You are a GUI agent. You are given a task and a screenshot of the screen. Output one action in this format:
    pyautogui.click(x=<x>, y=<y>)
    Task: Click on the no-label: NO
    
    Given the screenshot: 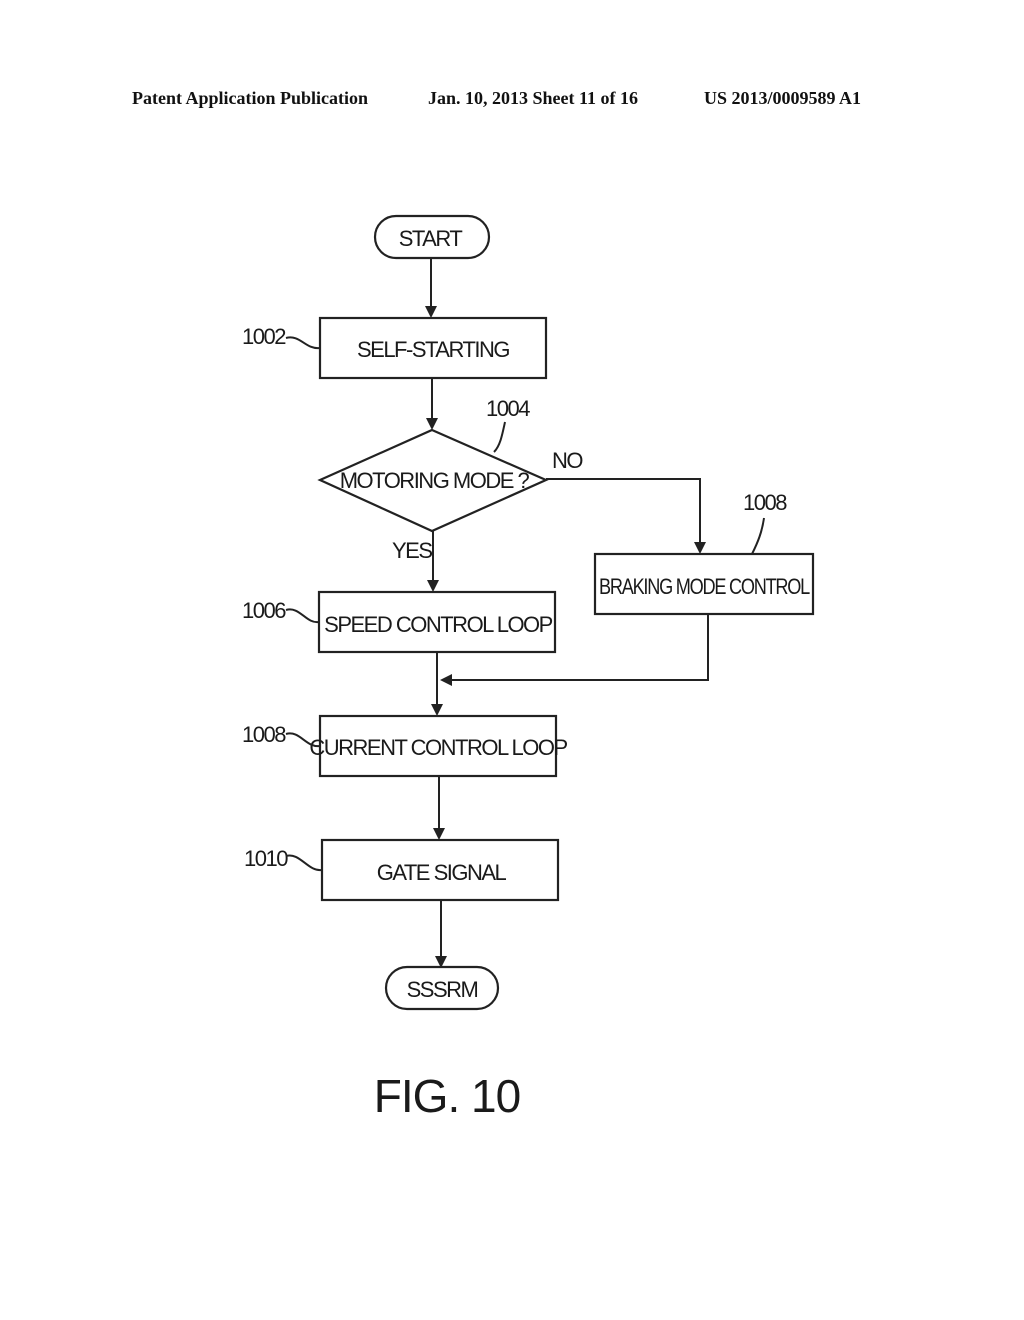 What is the action you would take?
    pyautogui.click(x=567, y=460)
    